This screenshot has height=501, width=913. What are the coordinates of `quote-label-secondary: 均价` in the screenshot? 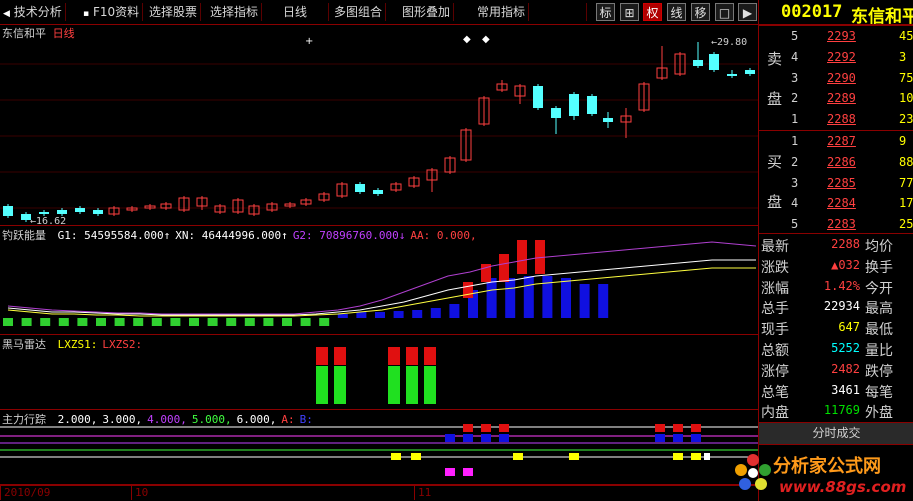 It's located at (879, 247).